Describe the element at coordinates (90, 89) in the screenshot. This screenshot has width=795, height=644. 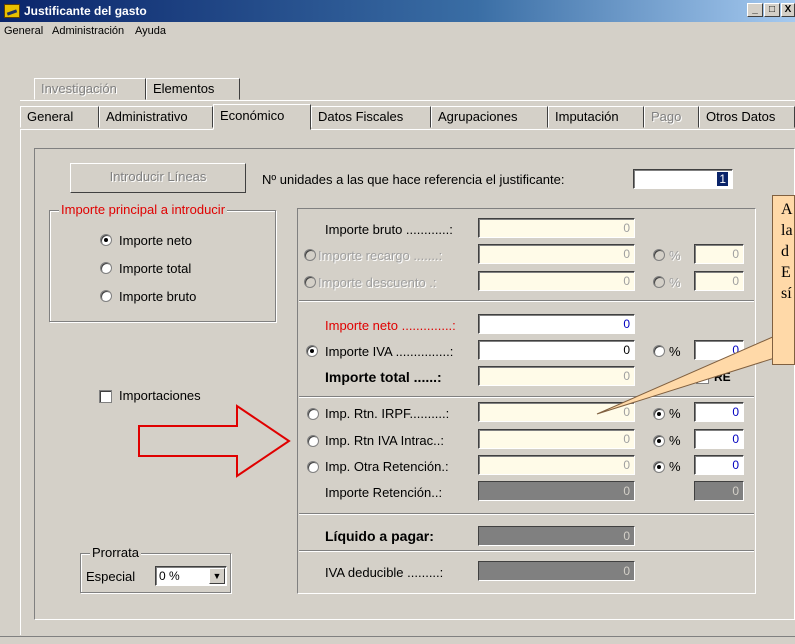
I see `tab-investigacion: Investigación` at that location.